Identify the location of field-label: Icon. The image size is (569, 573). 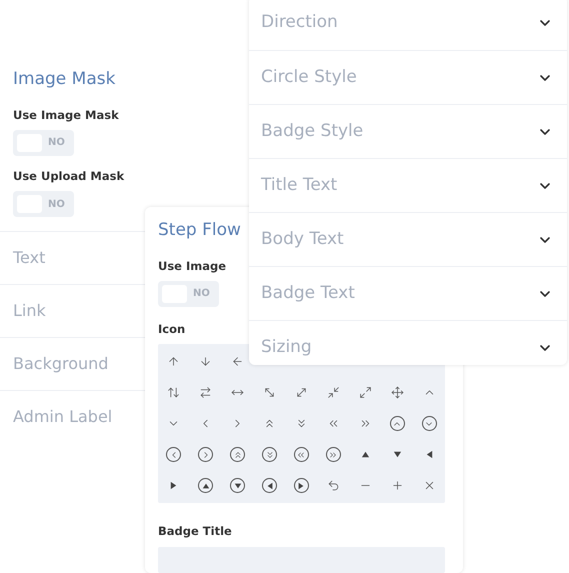
(172, 329).